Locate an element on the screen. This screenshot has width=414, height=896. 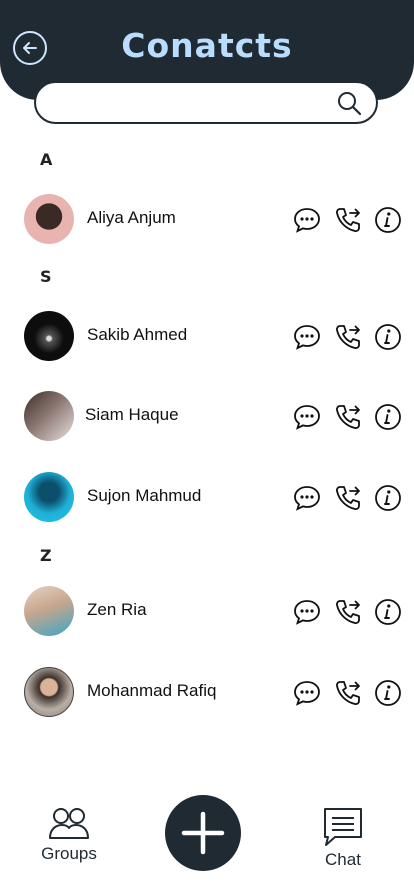
contact-name: Mohanmad Rafiq is located at coordinates (152, 690).